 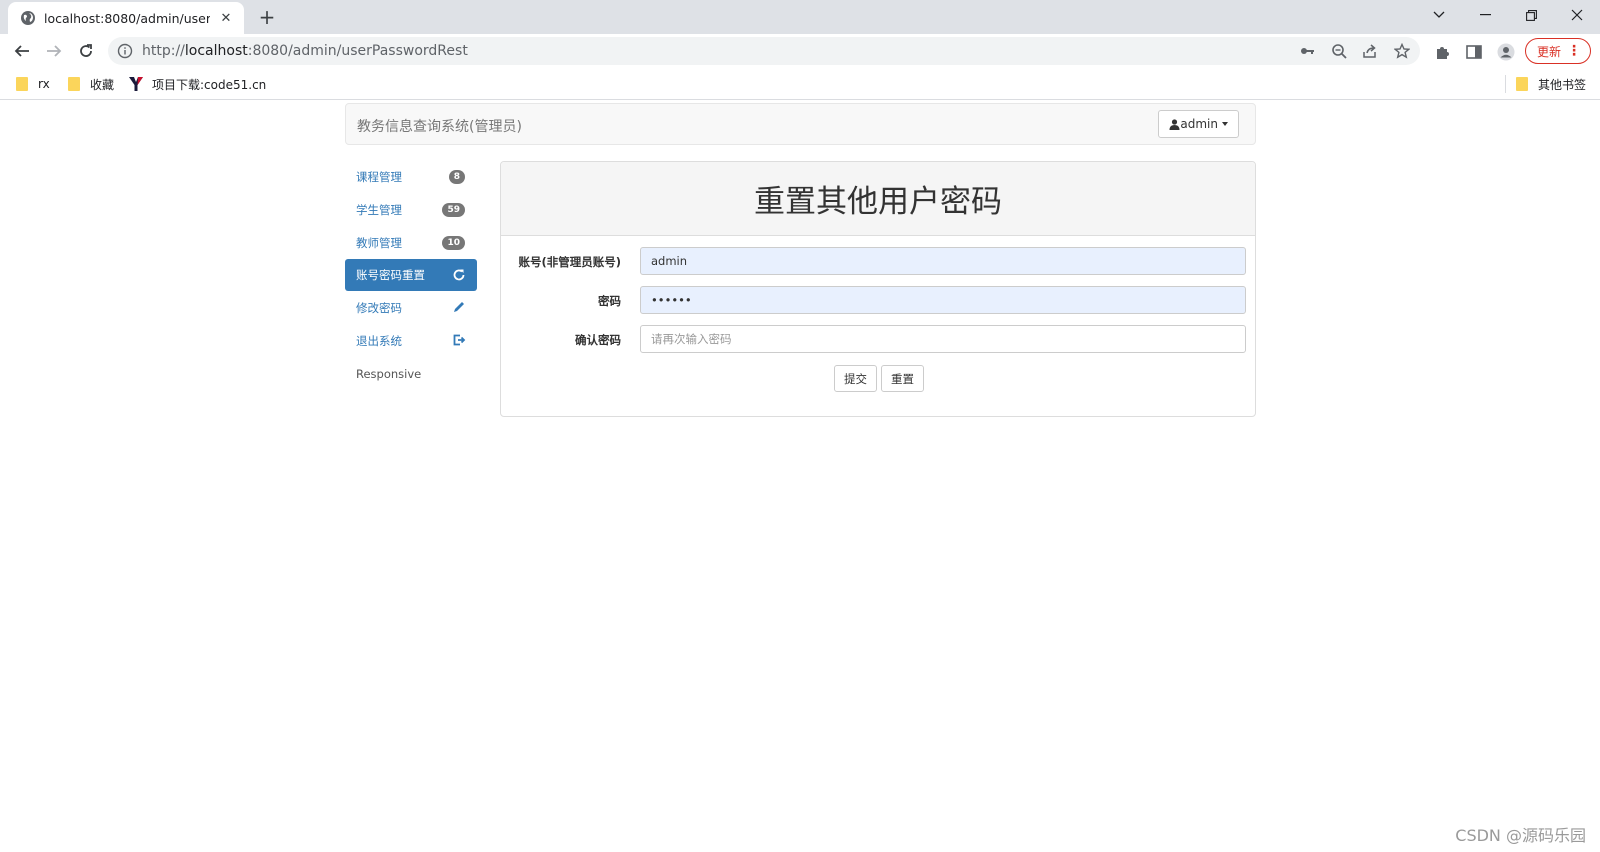 What do you see at coordinates (439, 126) in the screenshot?
I see `app-brand: 教务信息查询系统(管理员)` at bounding box center [439, 126].